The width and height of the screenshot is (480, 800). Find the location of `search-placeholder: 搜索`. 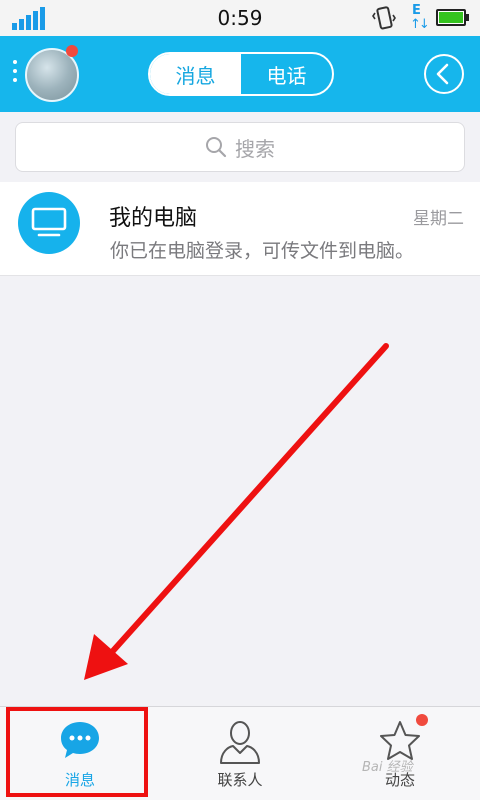

search-placeholder: 搜索 is located at coordinates (255, 148).